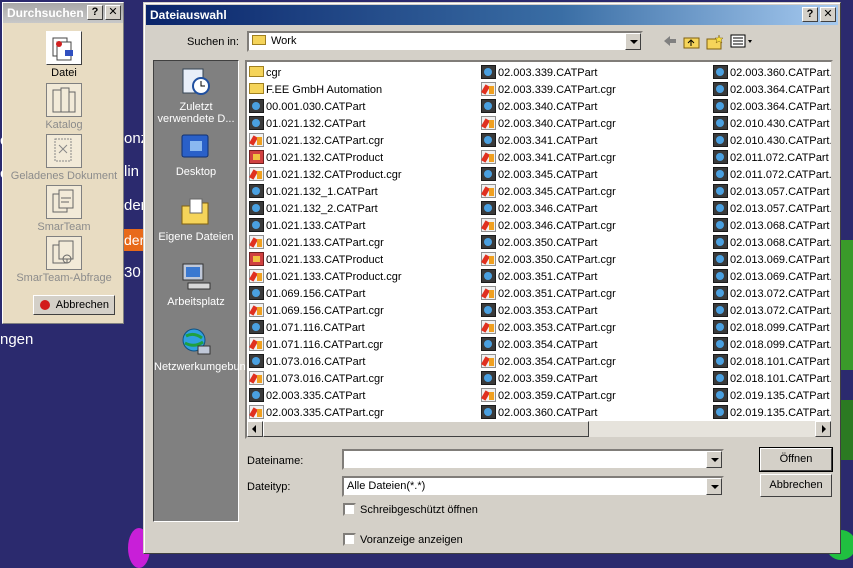  Describe the element at coordinates (64, 107) in the screenshot. I see `tool-katalog: Katalog` at that location.